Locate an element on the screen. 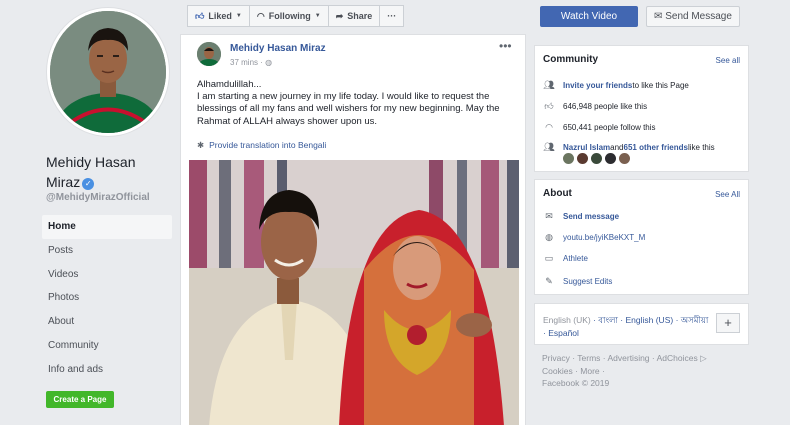 The height and width of the screenshot is (425, 790). more-options-button: ··· is located at coordinates (392, 16).